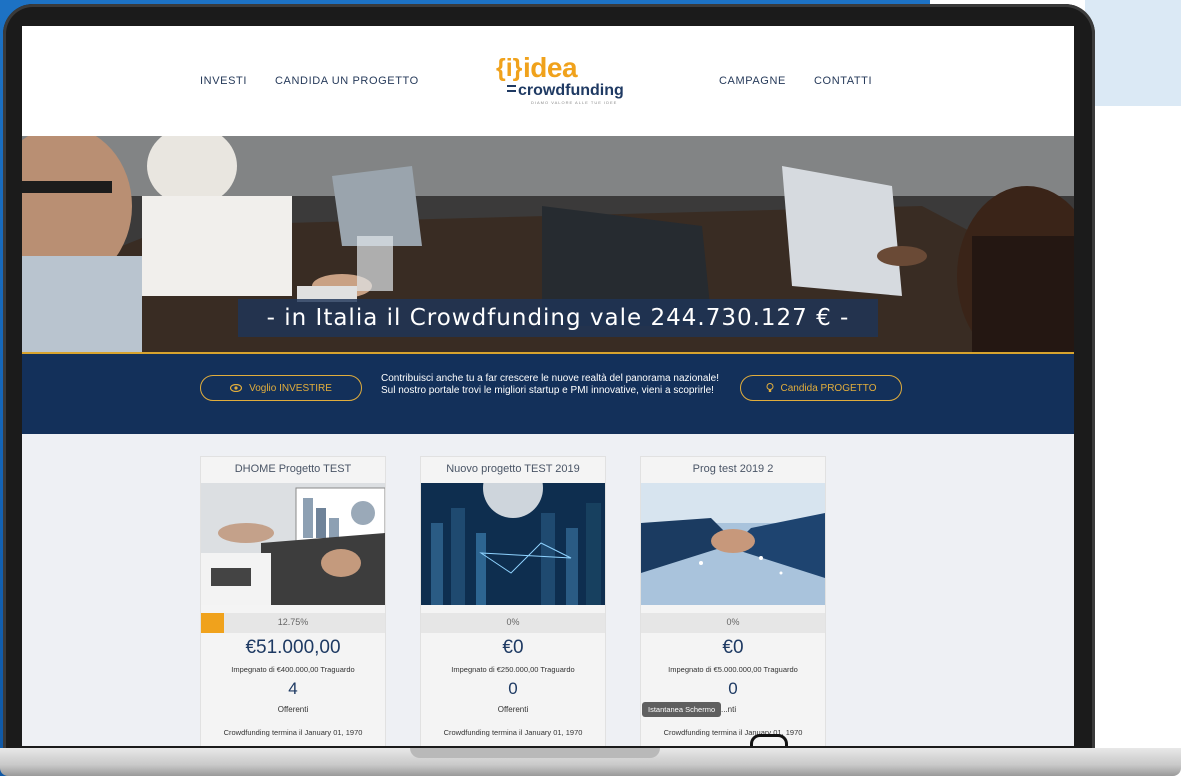  Describe the element at coordinates (752, 81) in the screenshot. I see `nav-campagne: CAMPAGNE` at that location.